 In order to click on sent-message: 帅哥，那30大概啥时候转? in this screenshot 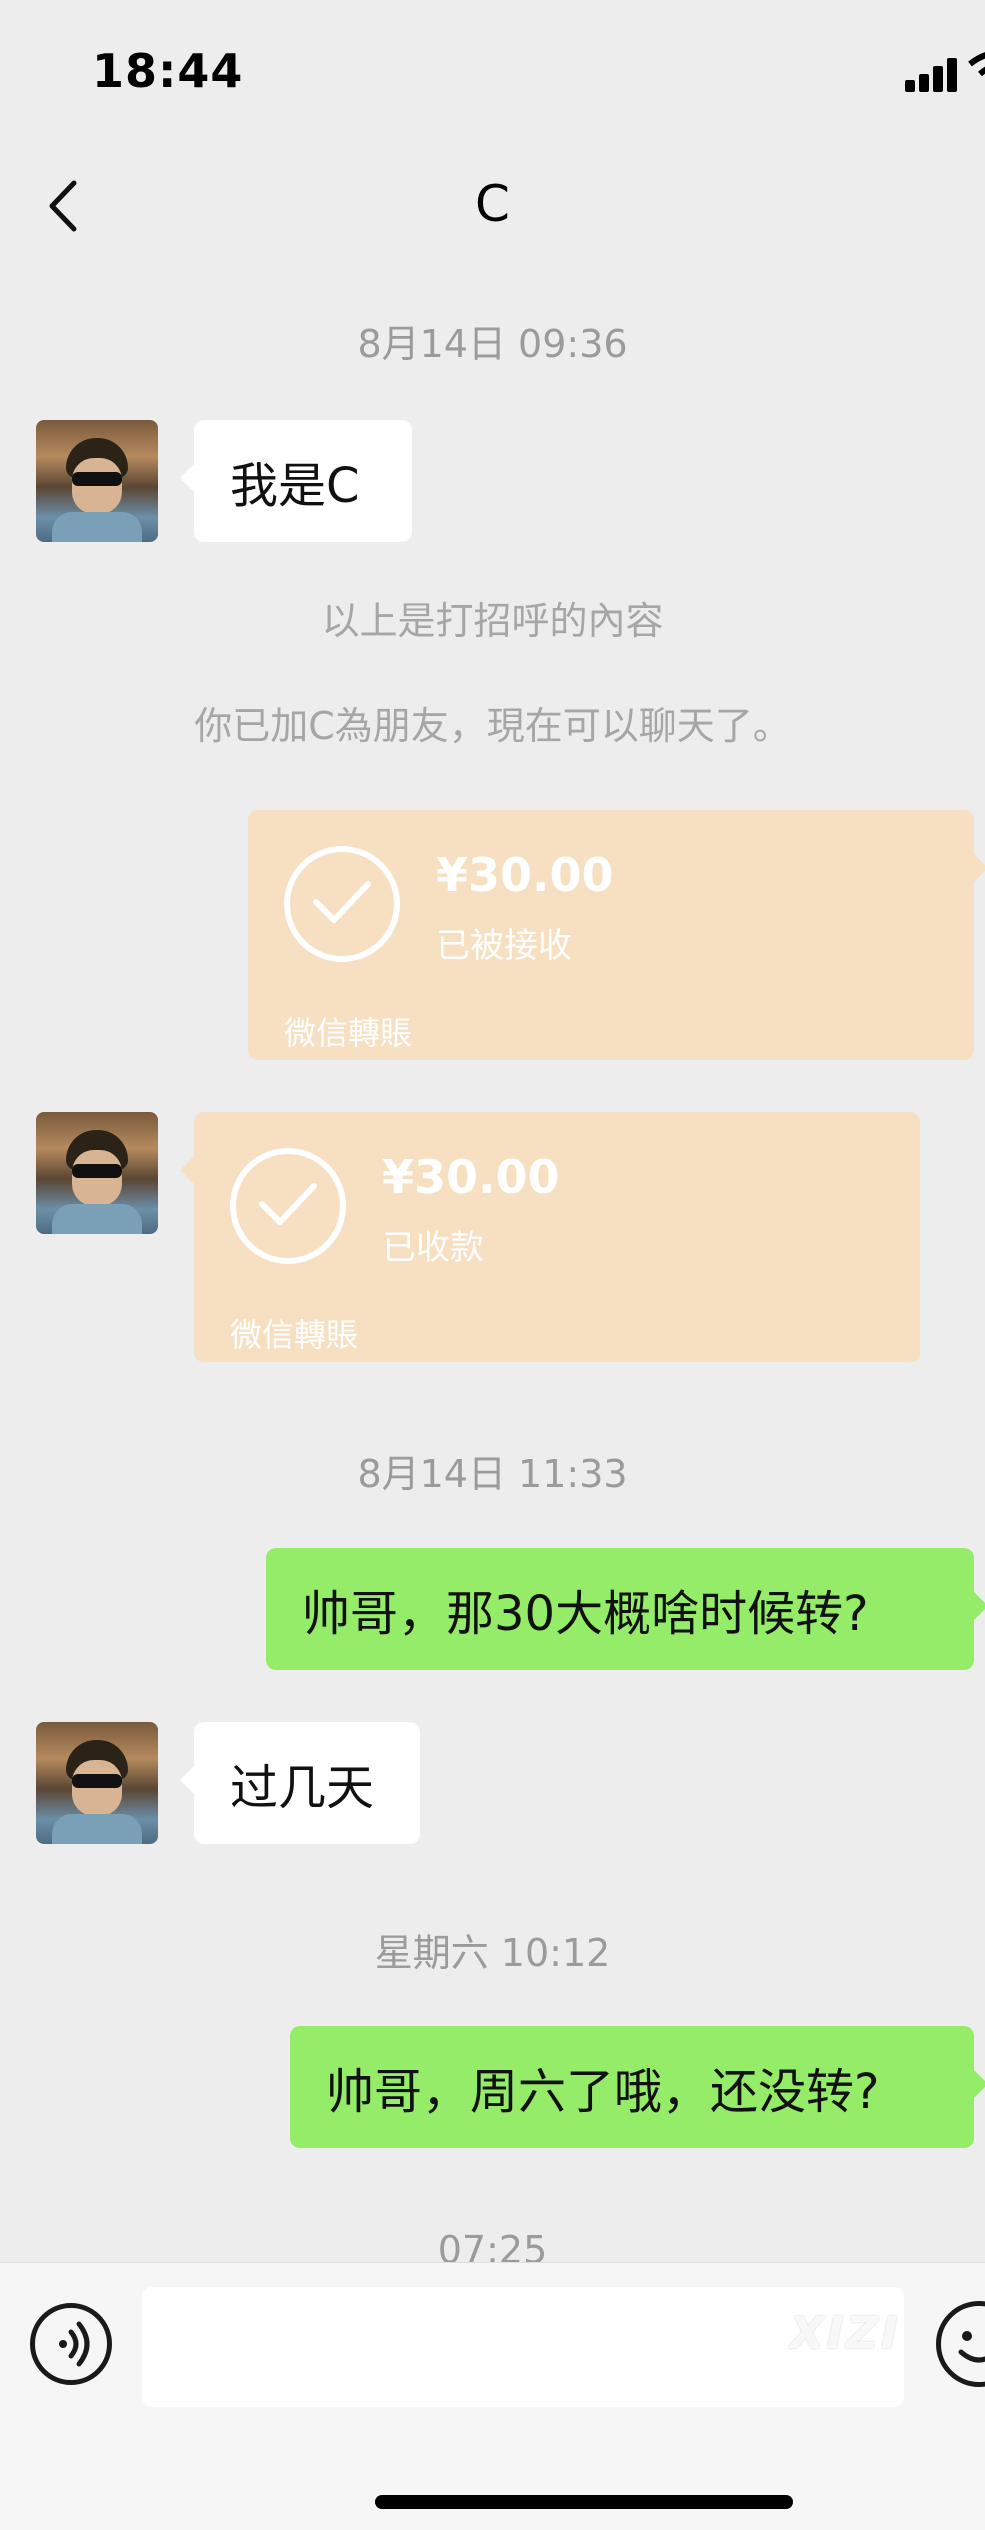, I will do `click(625, 1609)`.